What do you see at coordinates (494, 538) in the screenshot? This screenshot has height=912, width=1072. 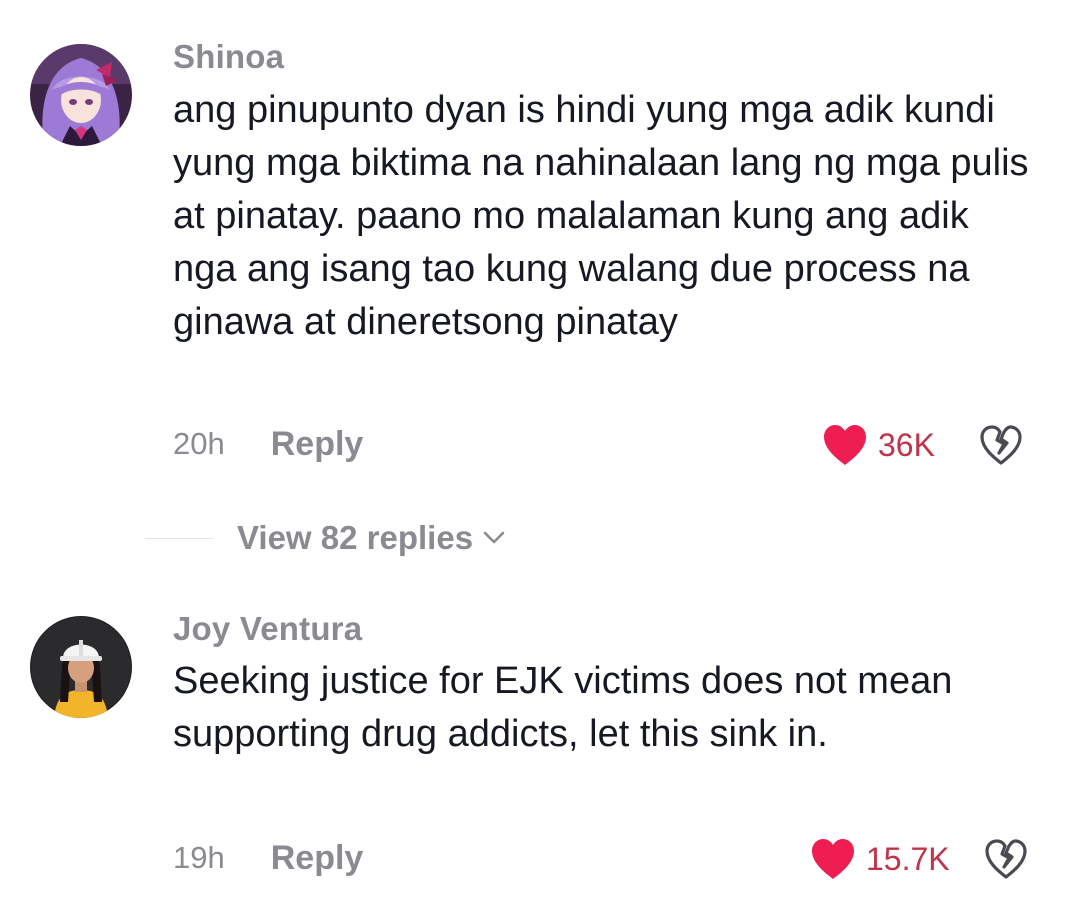 I see `chevron-down-icon` at bounding box center [494, 538].